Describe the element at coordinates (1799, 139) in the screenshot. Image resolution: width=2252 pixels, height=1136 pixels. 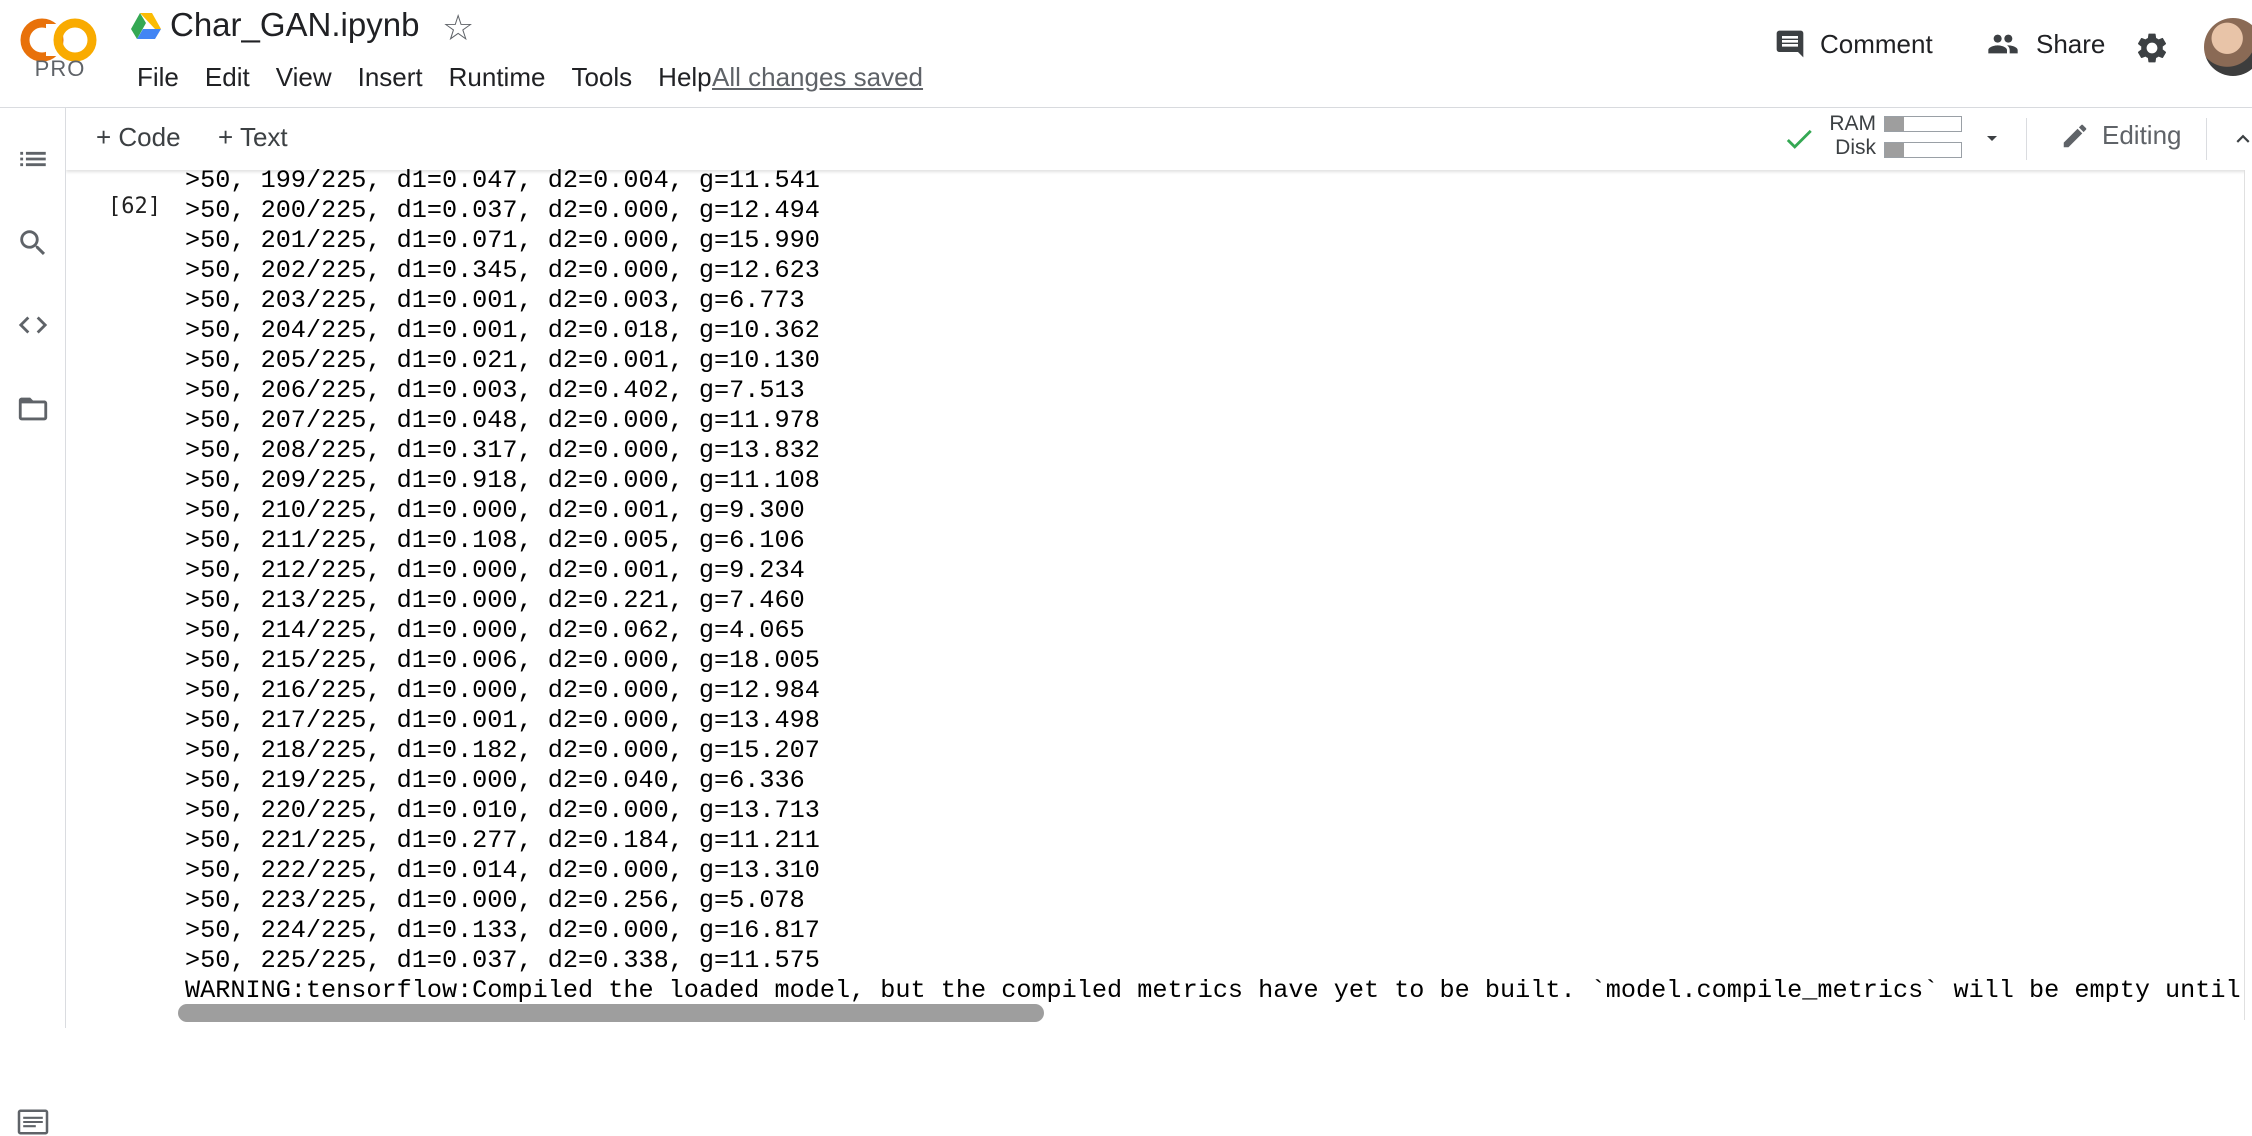
I see `connected-check-icon` at that location.